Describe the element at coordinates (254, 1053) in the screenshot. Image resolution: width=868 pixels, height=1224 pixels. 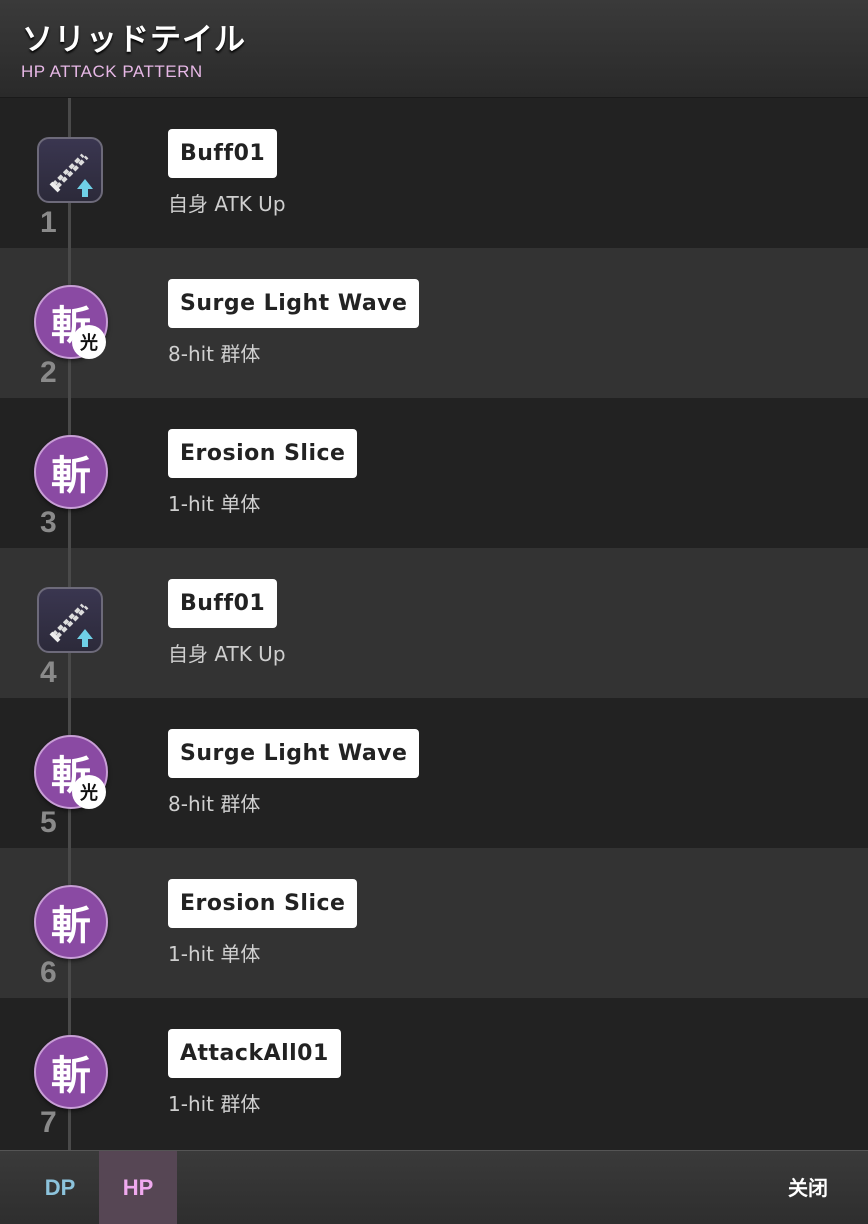
I see `skill-name-label: AttackAll01` at that location.